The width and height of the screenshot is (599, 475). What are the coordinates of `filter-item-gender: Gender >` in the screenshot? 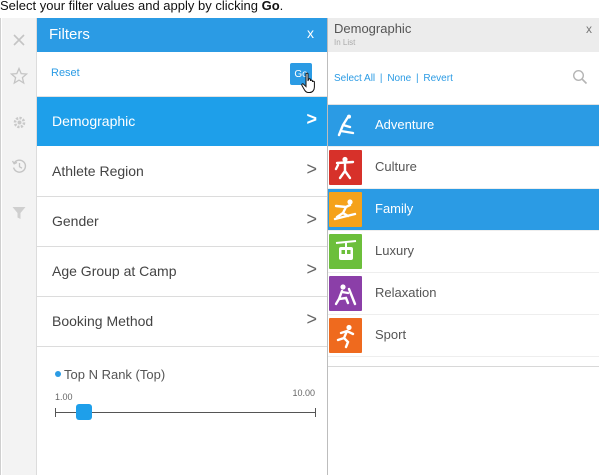 It's located at (182, 222).